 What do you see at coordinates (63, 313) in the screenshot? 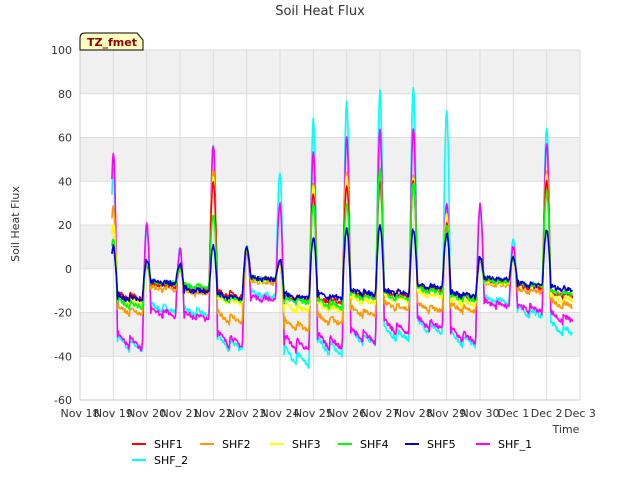
I see `y-tick-label: -20` at bounding box center [63, 313].